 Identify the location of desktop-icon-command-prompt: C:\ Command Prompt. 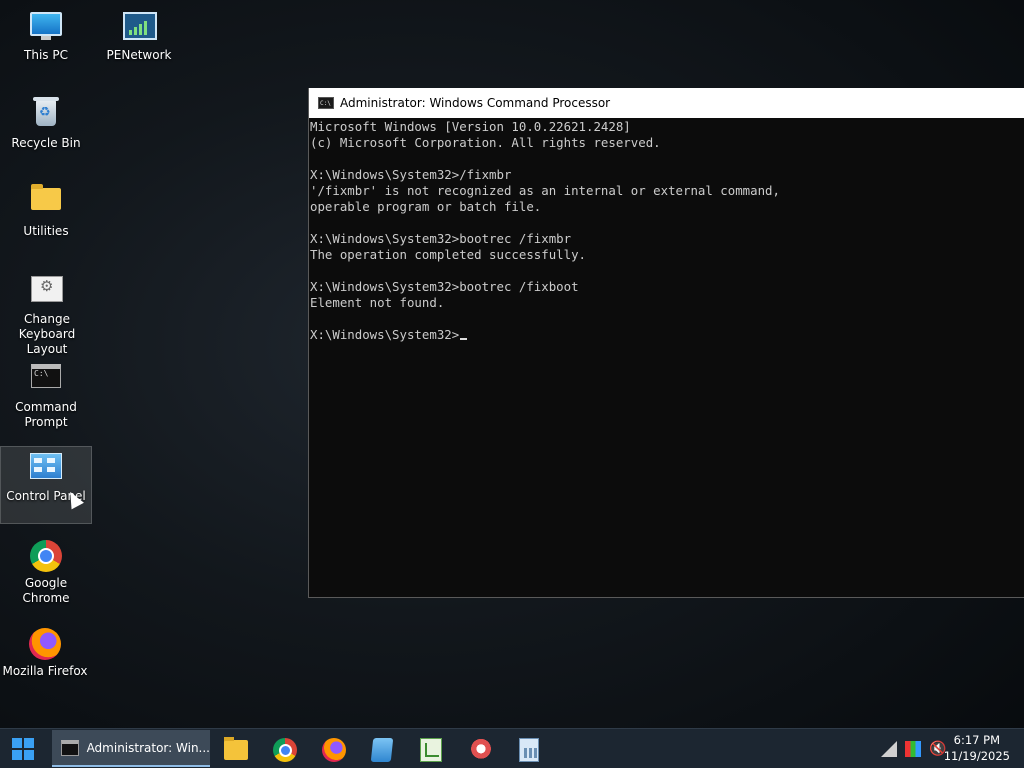
(46, 397).